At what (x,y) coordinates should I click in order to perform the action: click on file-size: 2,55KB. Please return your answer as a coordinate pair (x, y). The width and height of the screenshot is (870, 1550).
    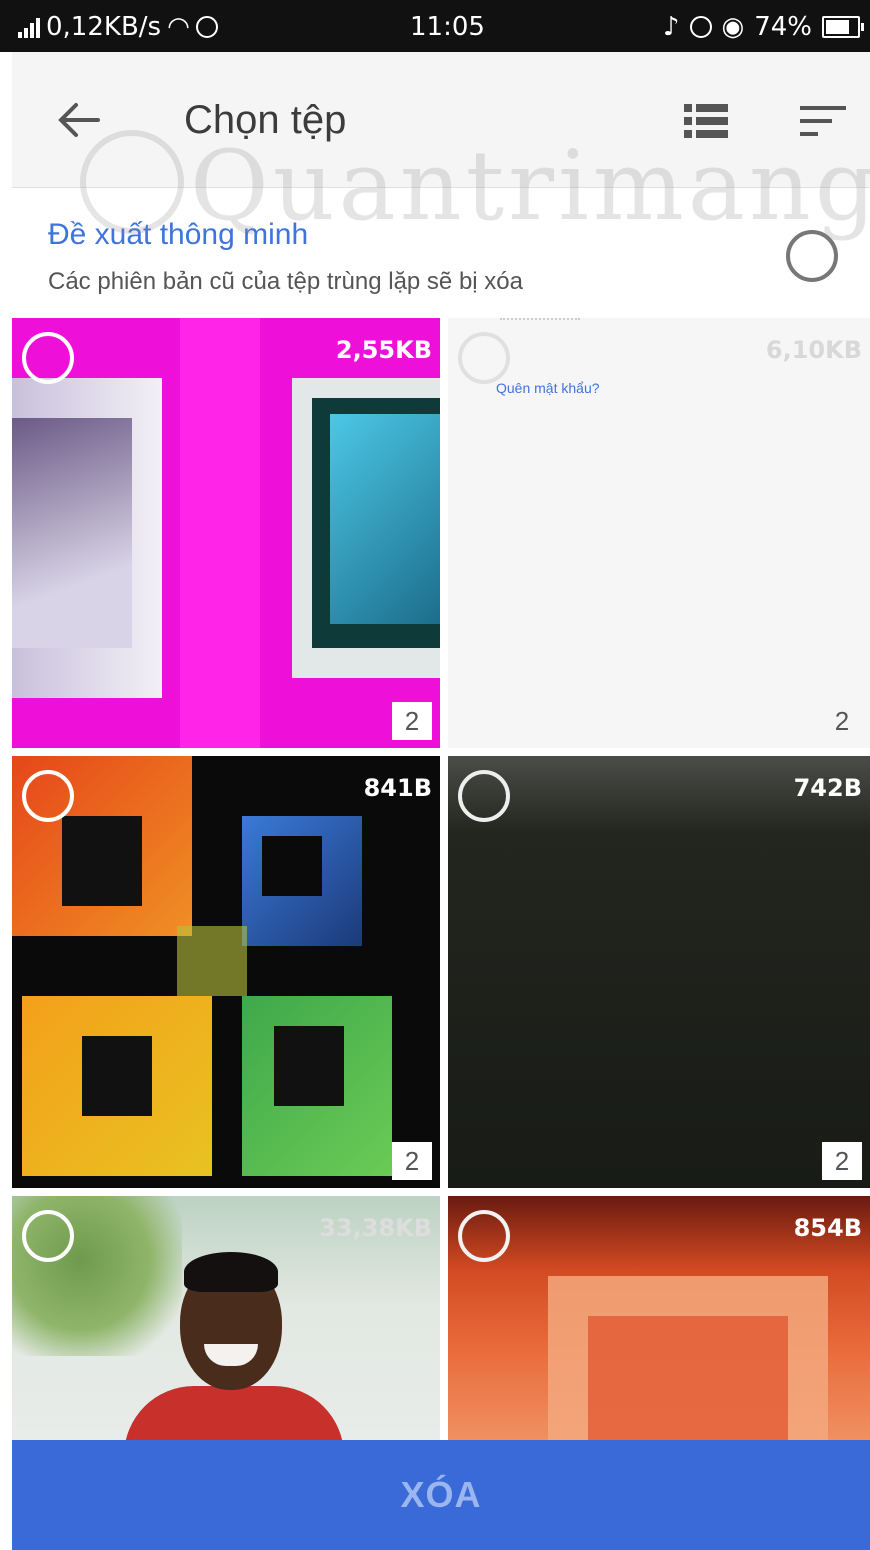
    Looking at the image, I should click on (383, 350).